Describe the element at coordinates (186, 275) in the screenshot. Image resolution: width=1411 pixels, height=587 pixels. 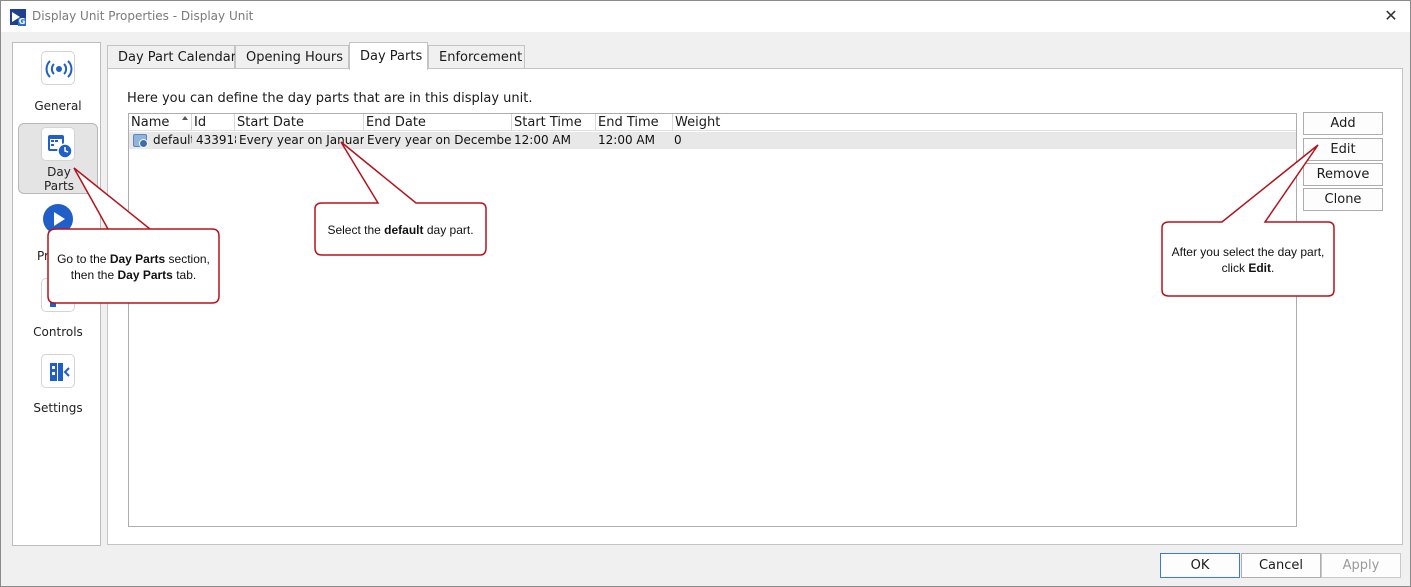
I see `callout-text-part: tab.` at that location.